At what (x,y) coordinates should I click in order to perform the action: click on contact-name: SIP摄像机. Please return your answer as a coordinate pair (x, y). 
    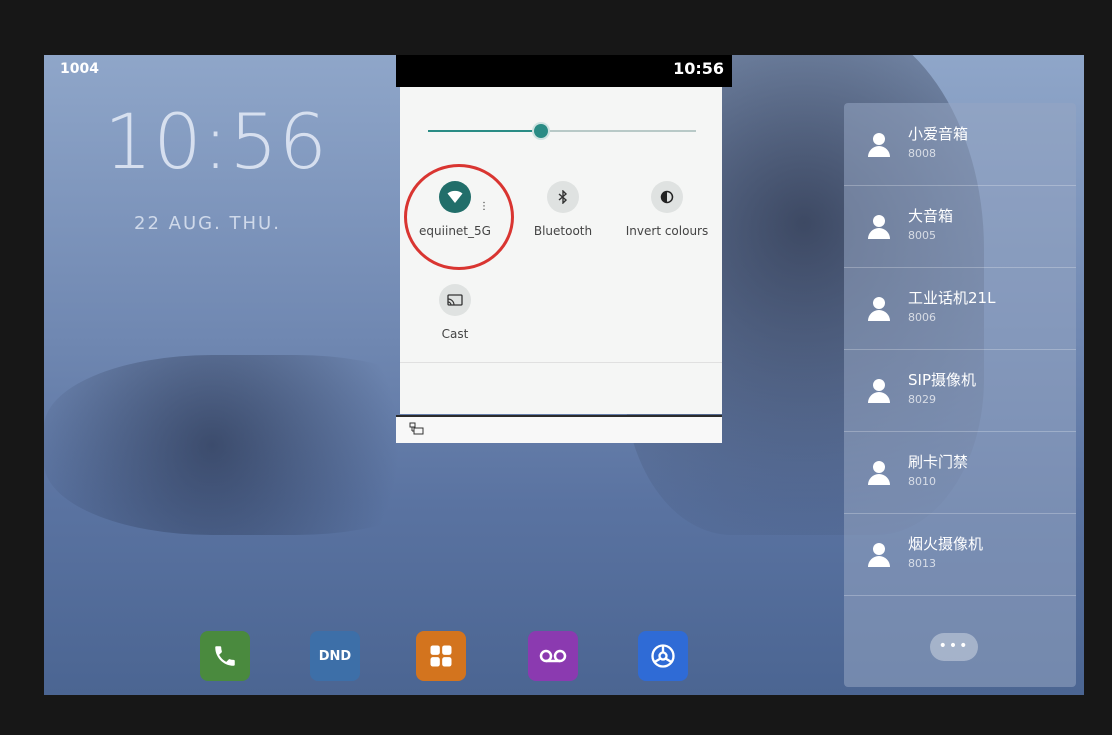
    Looking at the image, I should click on (942, 380).